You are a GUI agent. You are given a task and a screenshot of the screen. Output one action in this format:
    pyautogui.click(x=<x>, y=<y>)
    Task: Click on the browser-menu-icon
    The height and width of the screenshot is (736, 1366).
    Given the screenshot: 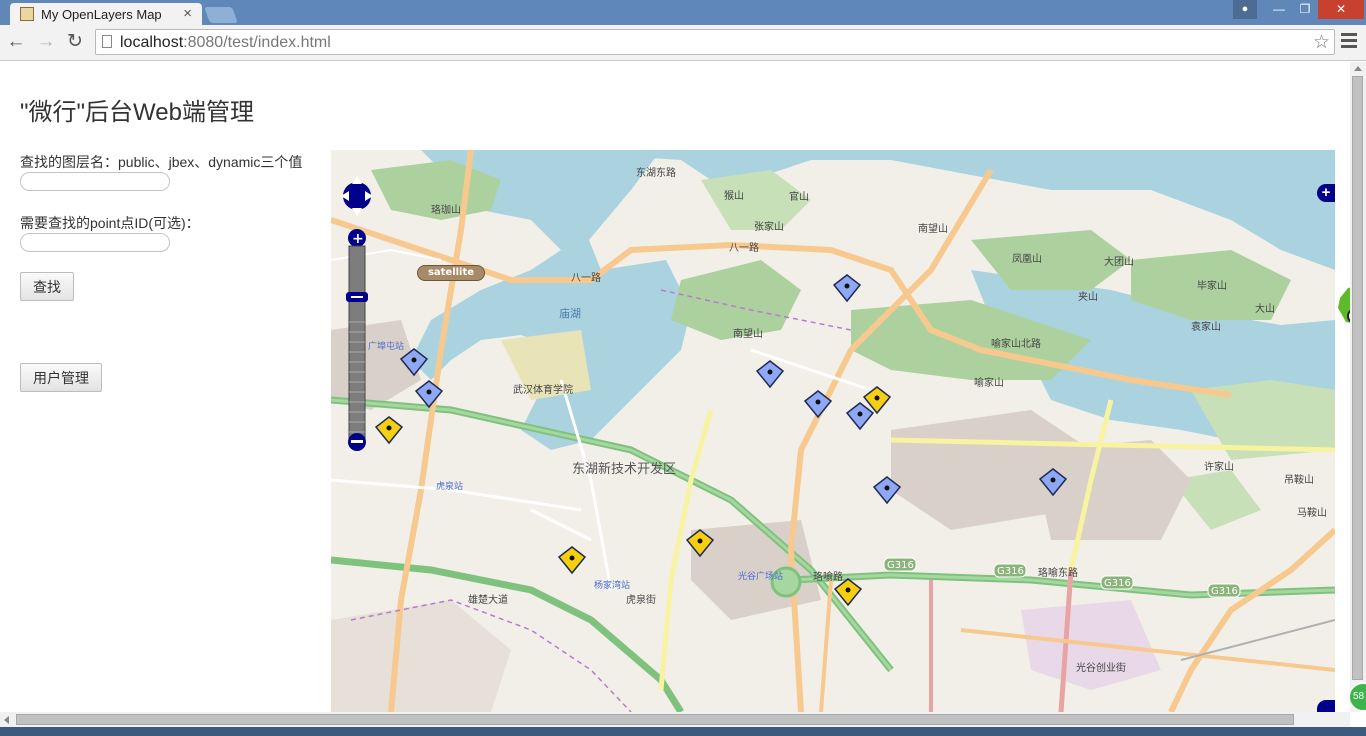 What is the action you would take?
    pyautogui.click(x=1349, y=42)
    